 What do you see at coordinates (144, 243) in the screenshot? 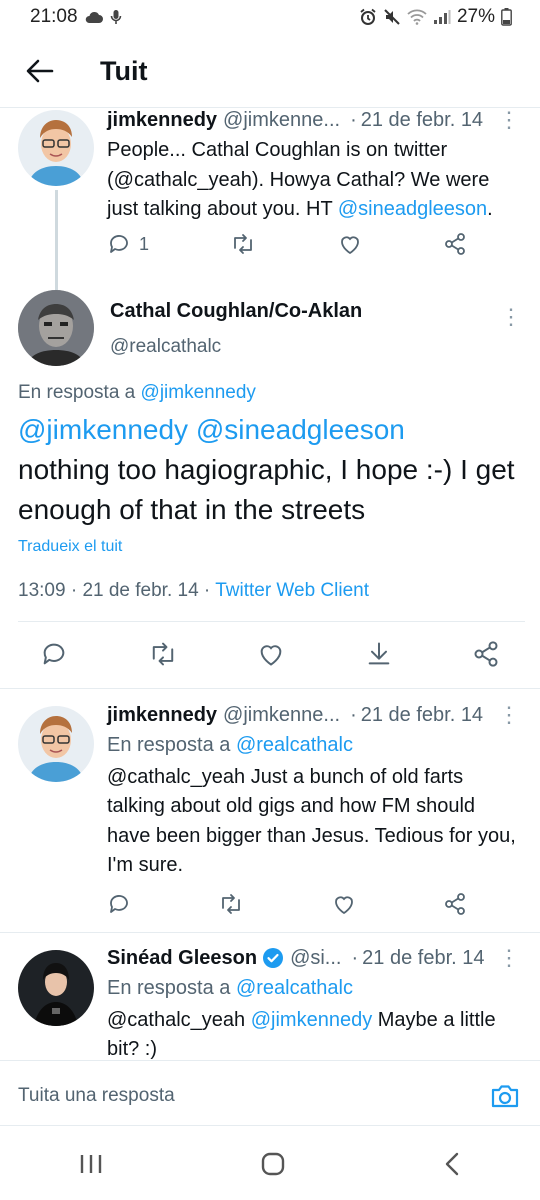
I see `reply-count: 1` at bounding box center [144, 243].